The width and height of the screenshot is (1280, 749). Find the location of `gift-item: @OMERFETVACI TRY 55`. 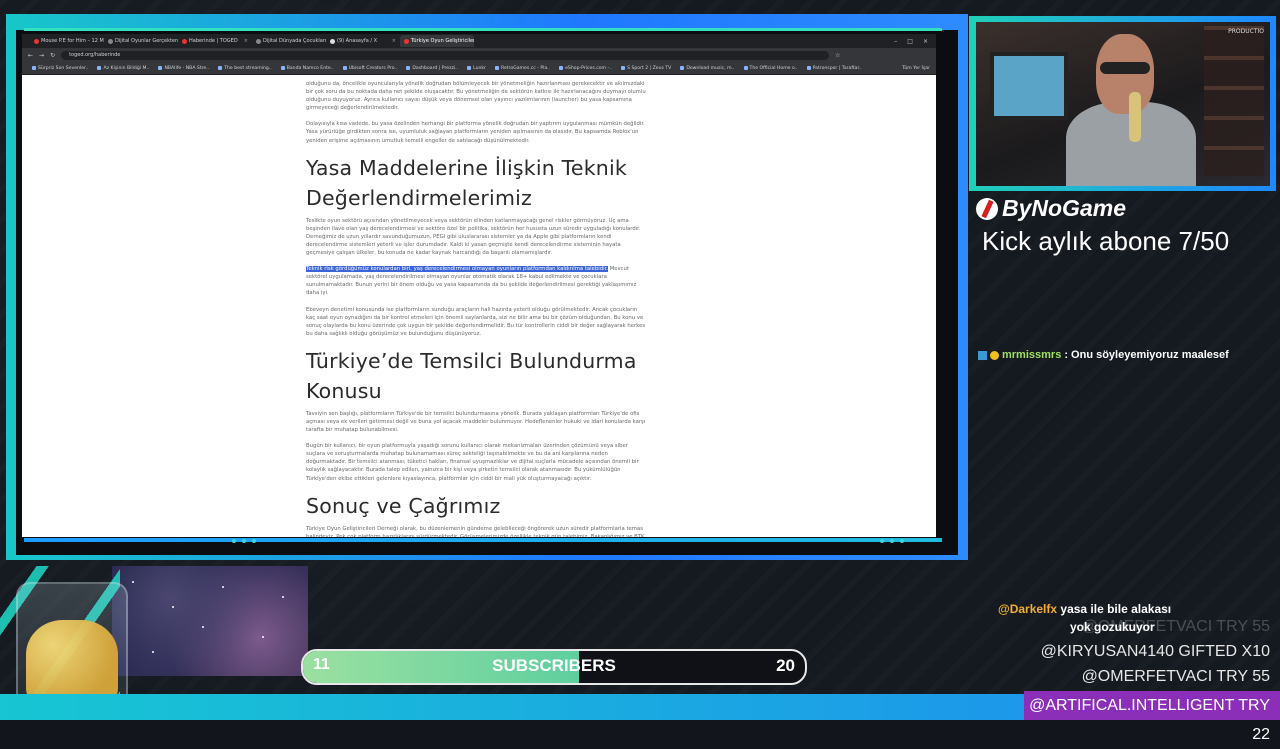

gift-item: @OMERFETVACI TRY 55 is located at coordinates (1175, 676).